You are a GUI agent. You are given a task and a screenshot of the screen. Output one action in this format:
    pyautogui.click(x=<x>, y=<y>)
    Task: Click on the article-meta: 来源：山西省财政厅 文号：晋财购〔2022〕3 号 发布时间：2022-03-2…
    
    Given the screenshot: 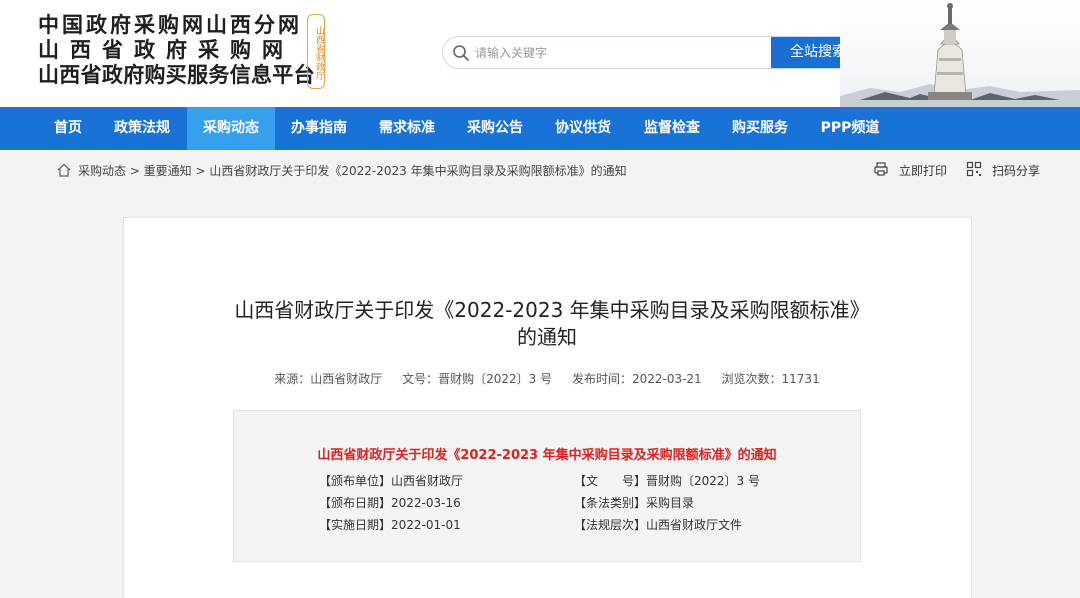 What is the action you would take?
    pyautogui.click(x=547, y=378)
    